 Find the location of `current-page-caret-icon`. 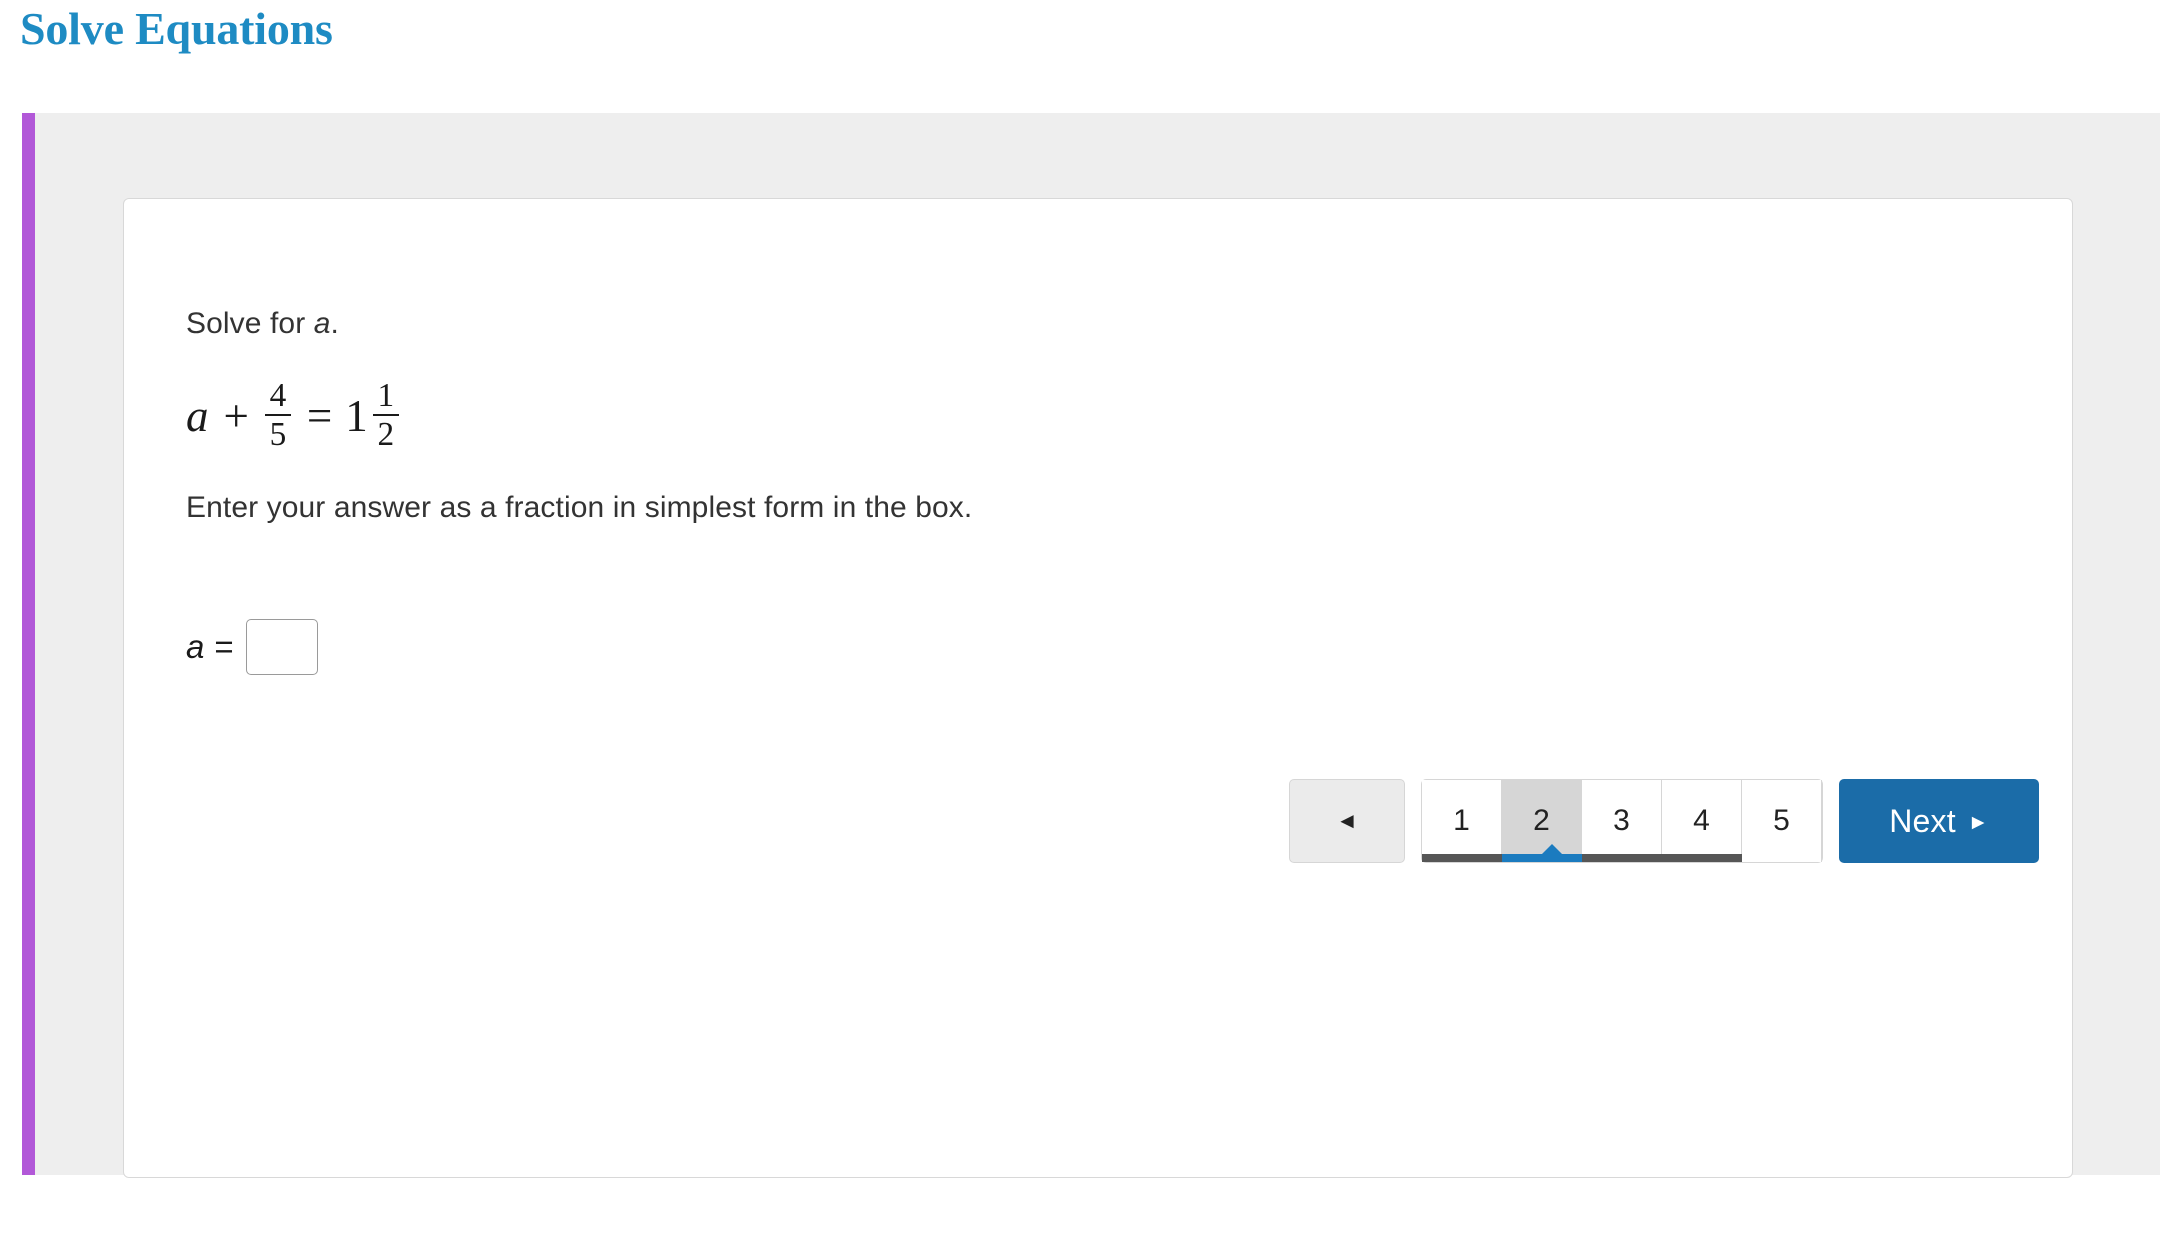

current-page-caret-icon is located at coordinates (1552, 849).